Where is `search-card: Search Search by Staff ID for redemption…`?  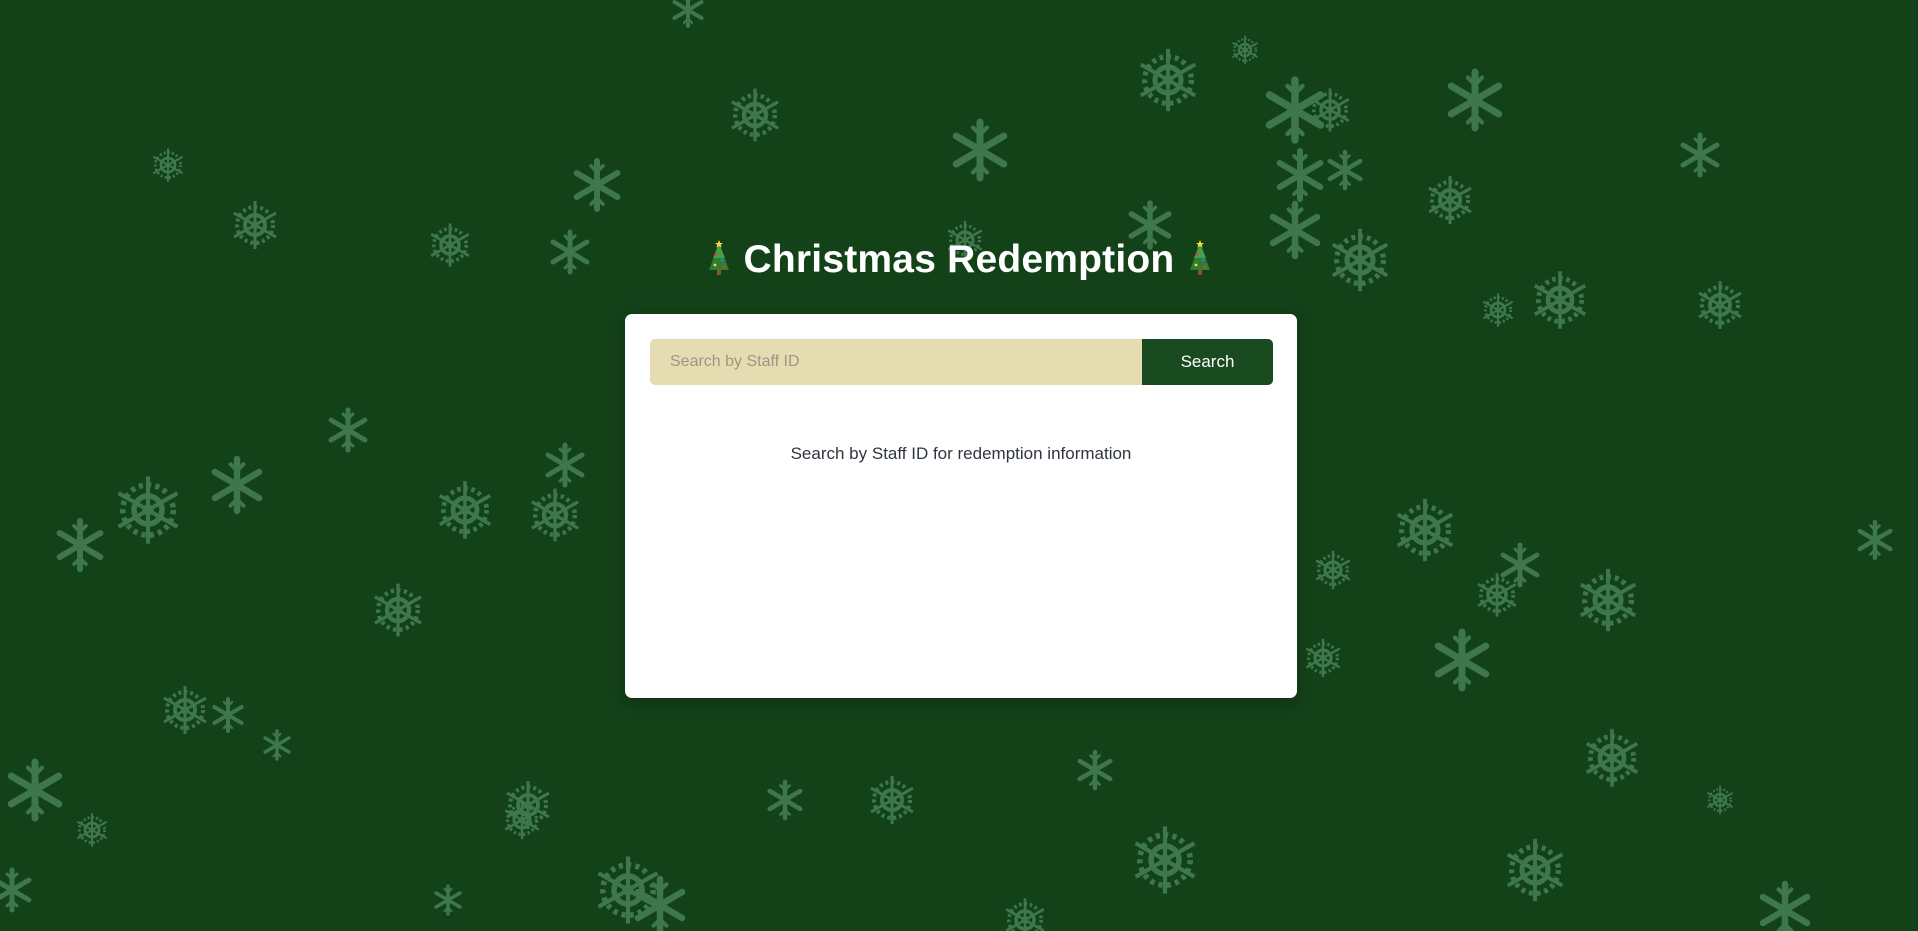
search-card: Search Search by Staff ID for redemption… is located at coordinates (961, 506).